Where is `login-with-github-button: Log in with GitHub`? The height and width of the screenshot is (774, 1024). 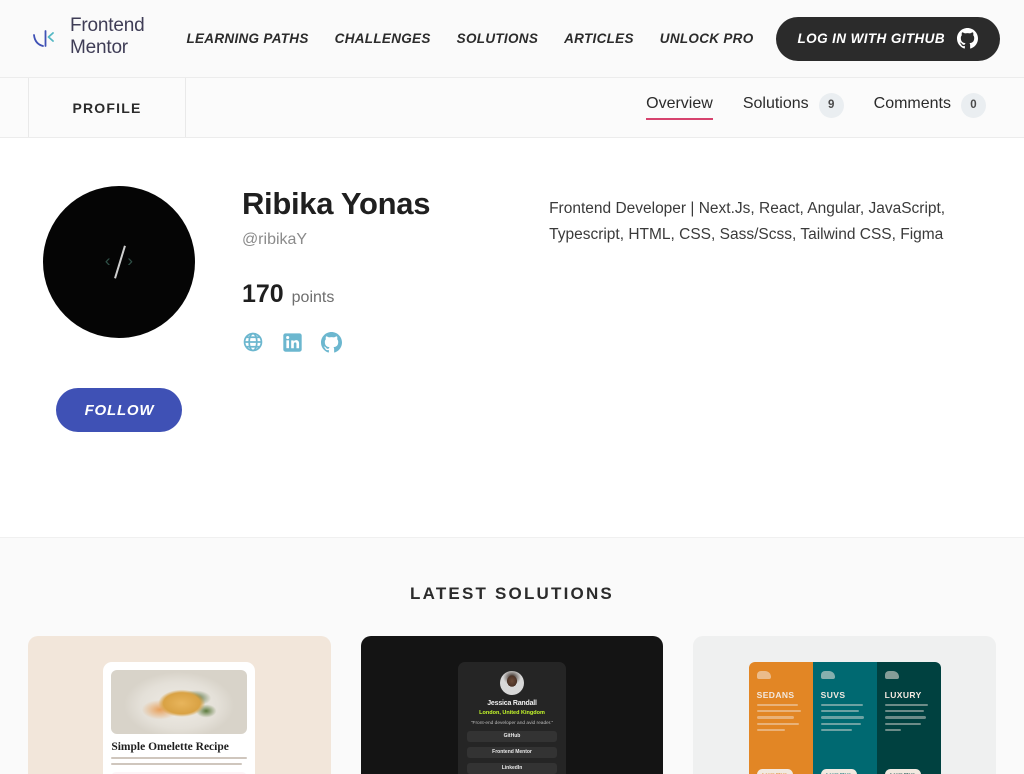
login-with-github-button: Log in with GitHub is located at coordinates (888, 39).